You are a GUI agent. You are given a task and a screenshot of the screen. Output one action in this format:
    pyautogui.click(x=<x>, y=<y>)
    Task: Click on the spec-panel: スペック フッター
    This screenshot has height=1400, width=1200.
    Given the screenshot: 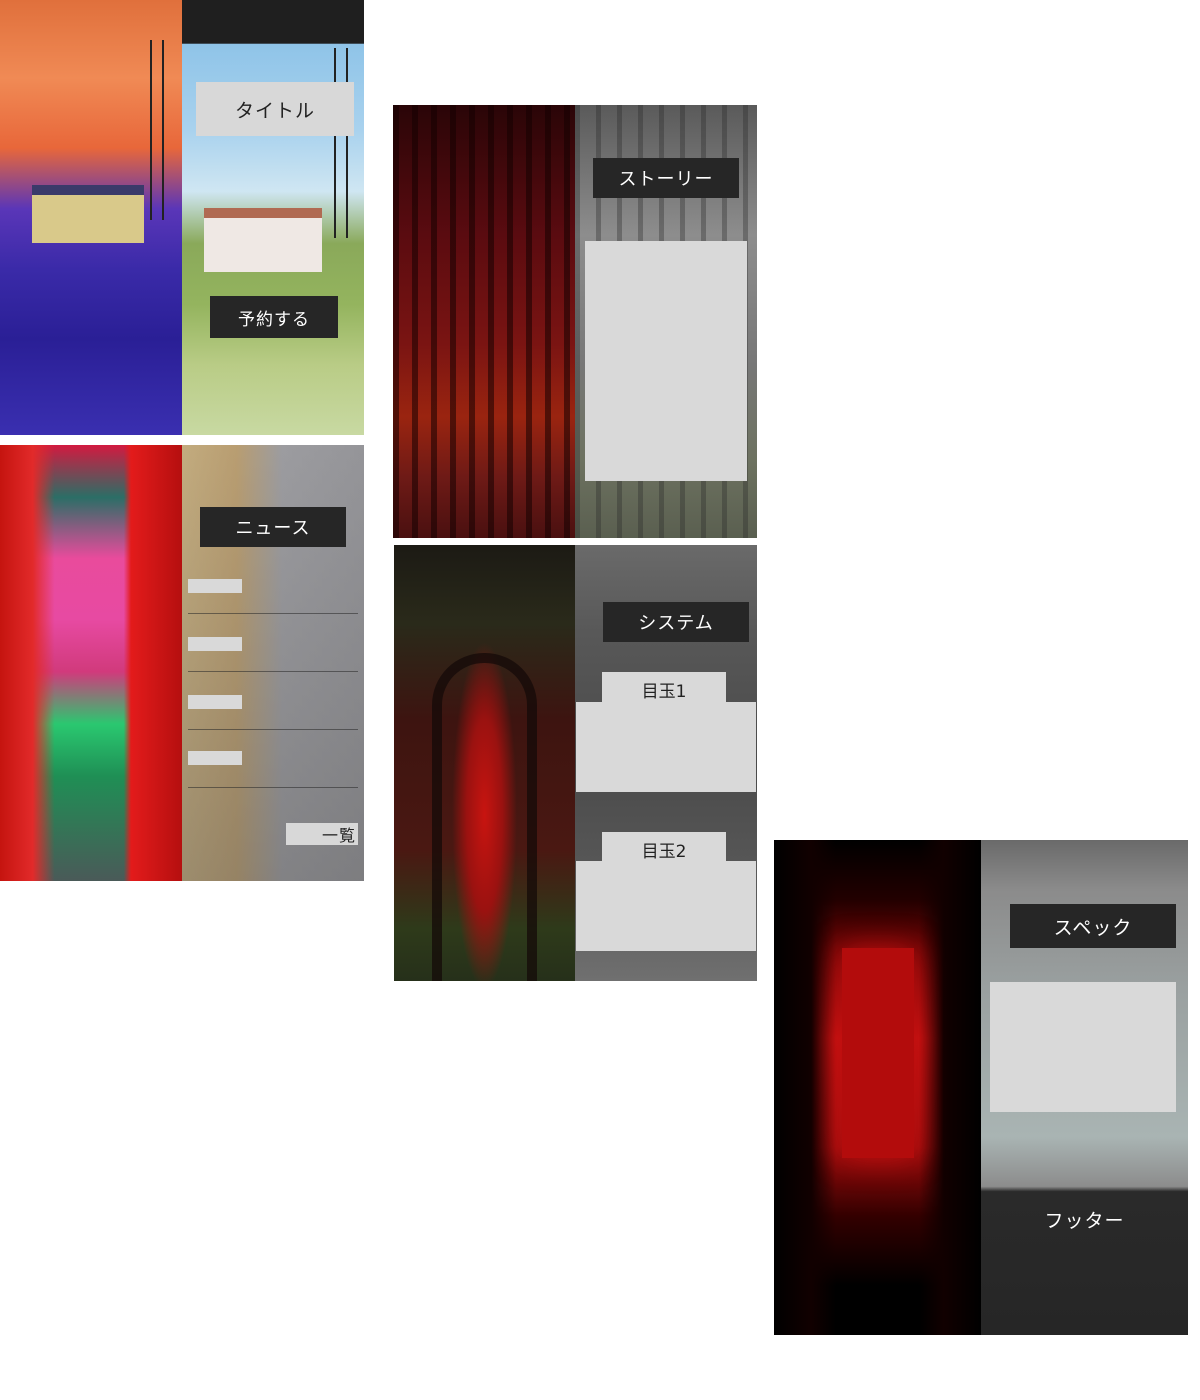 What is the action you would take?
    pyautogui.click(x=981, y=1087)
    